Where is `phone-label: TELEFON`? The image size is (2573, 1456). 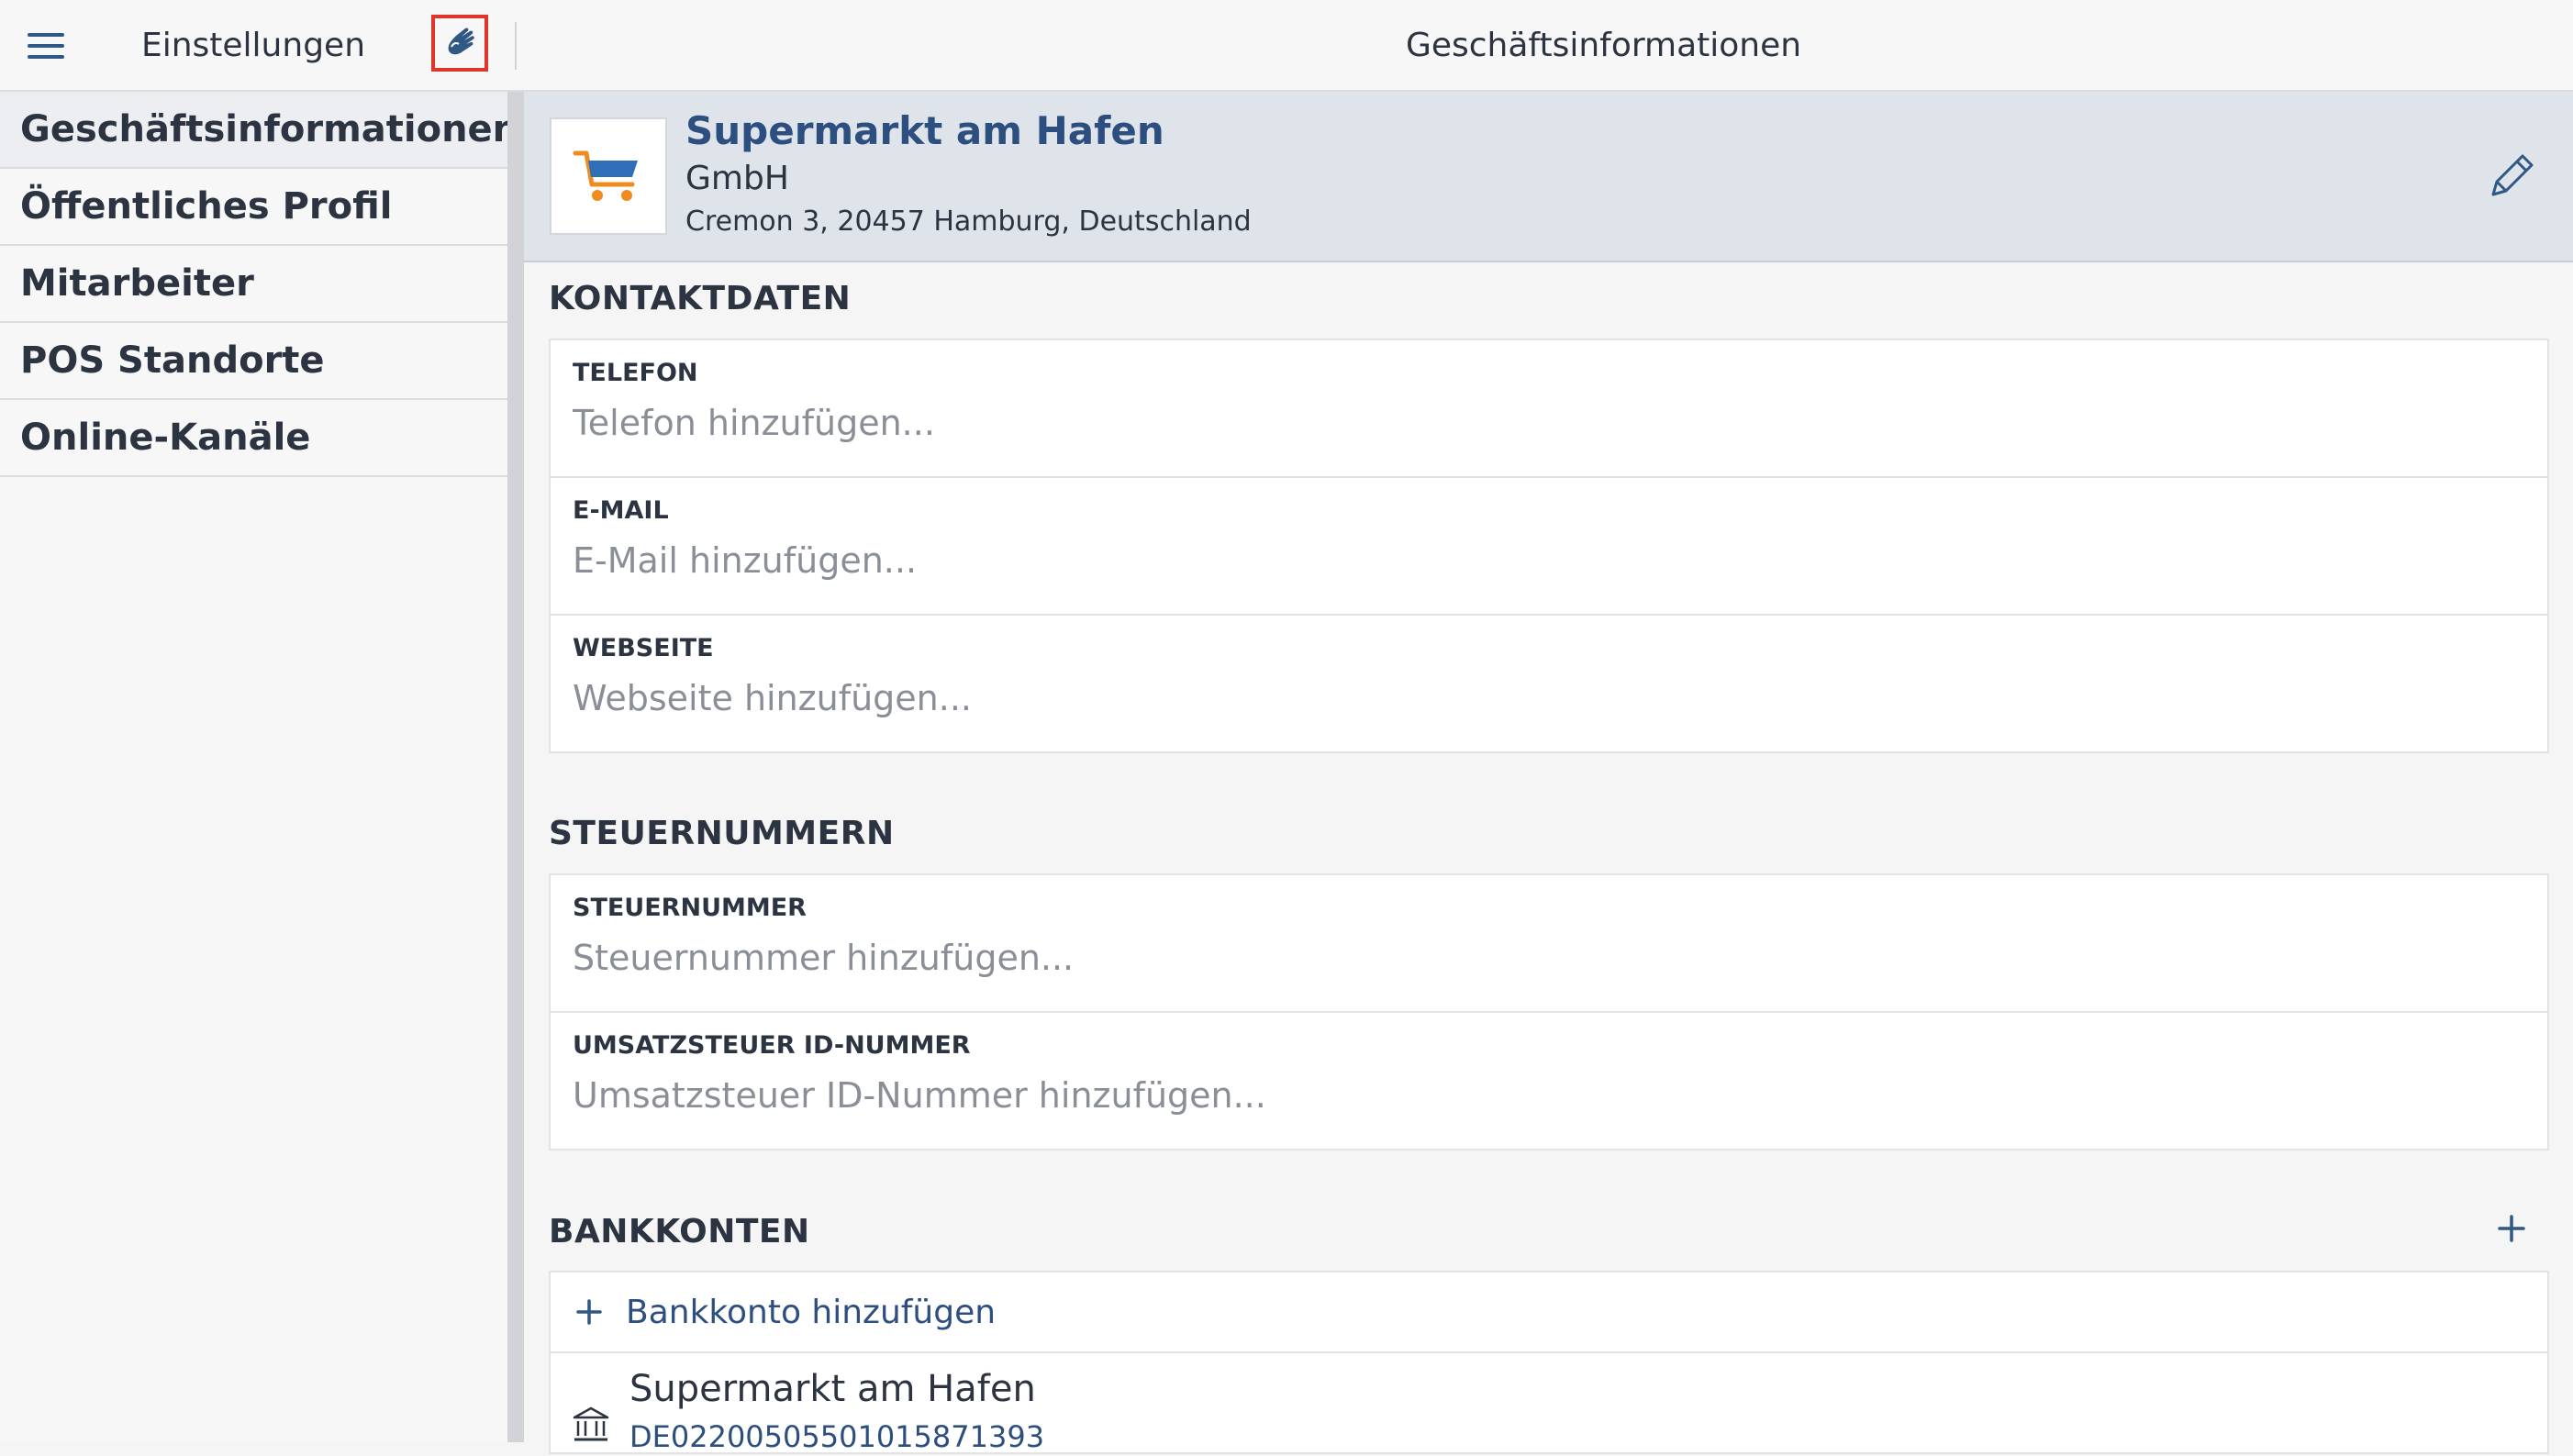 phone-label: TELEFON is located at coordinates (635, 373).